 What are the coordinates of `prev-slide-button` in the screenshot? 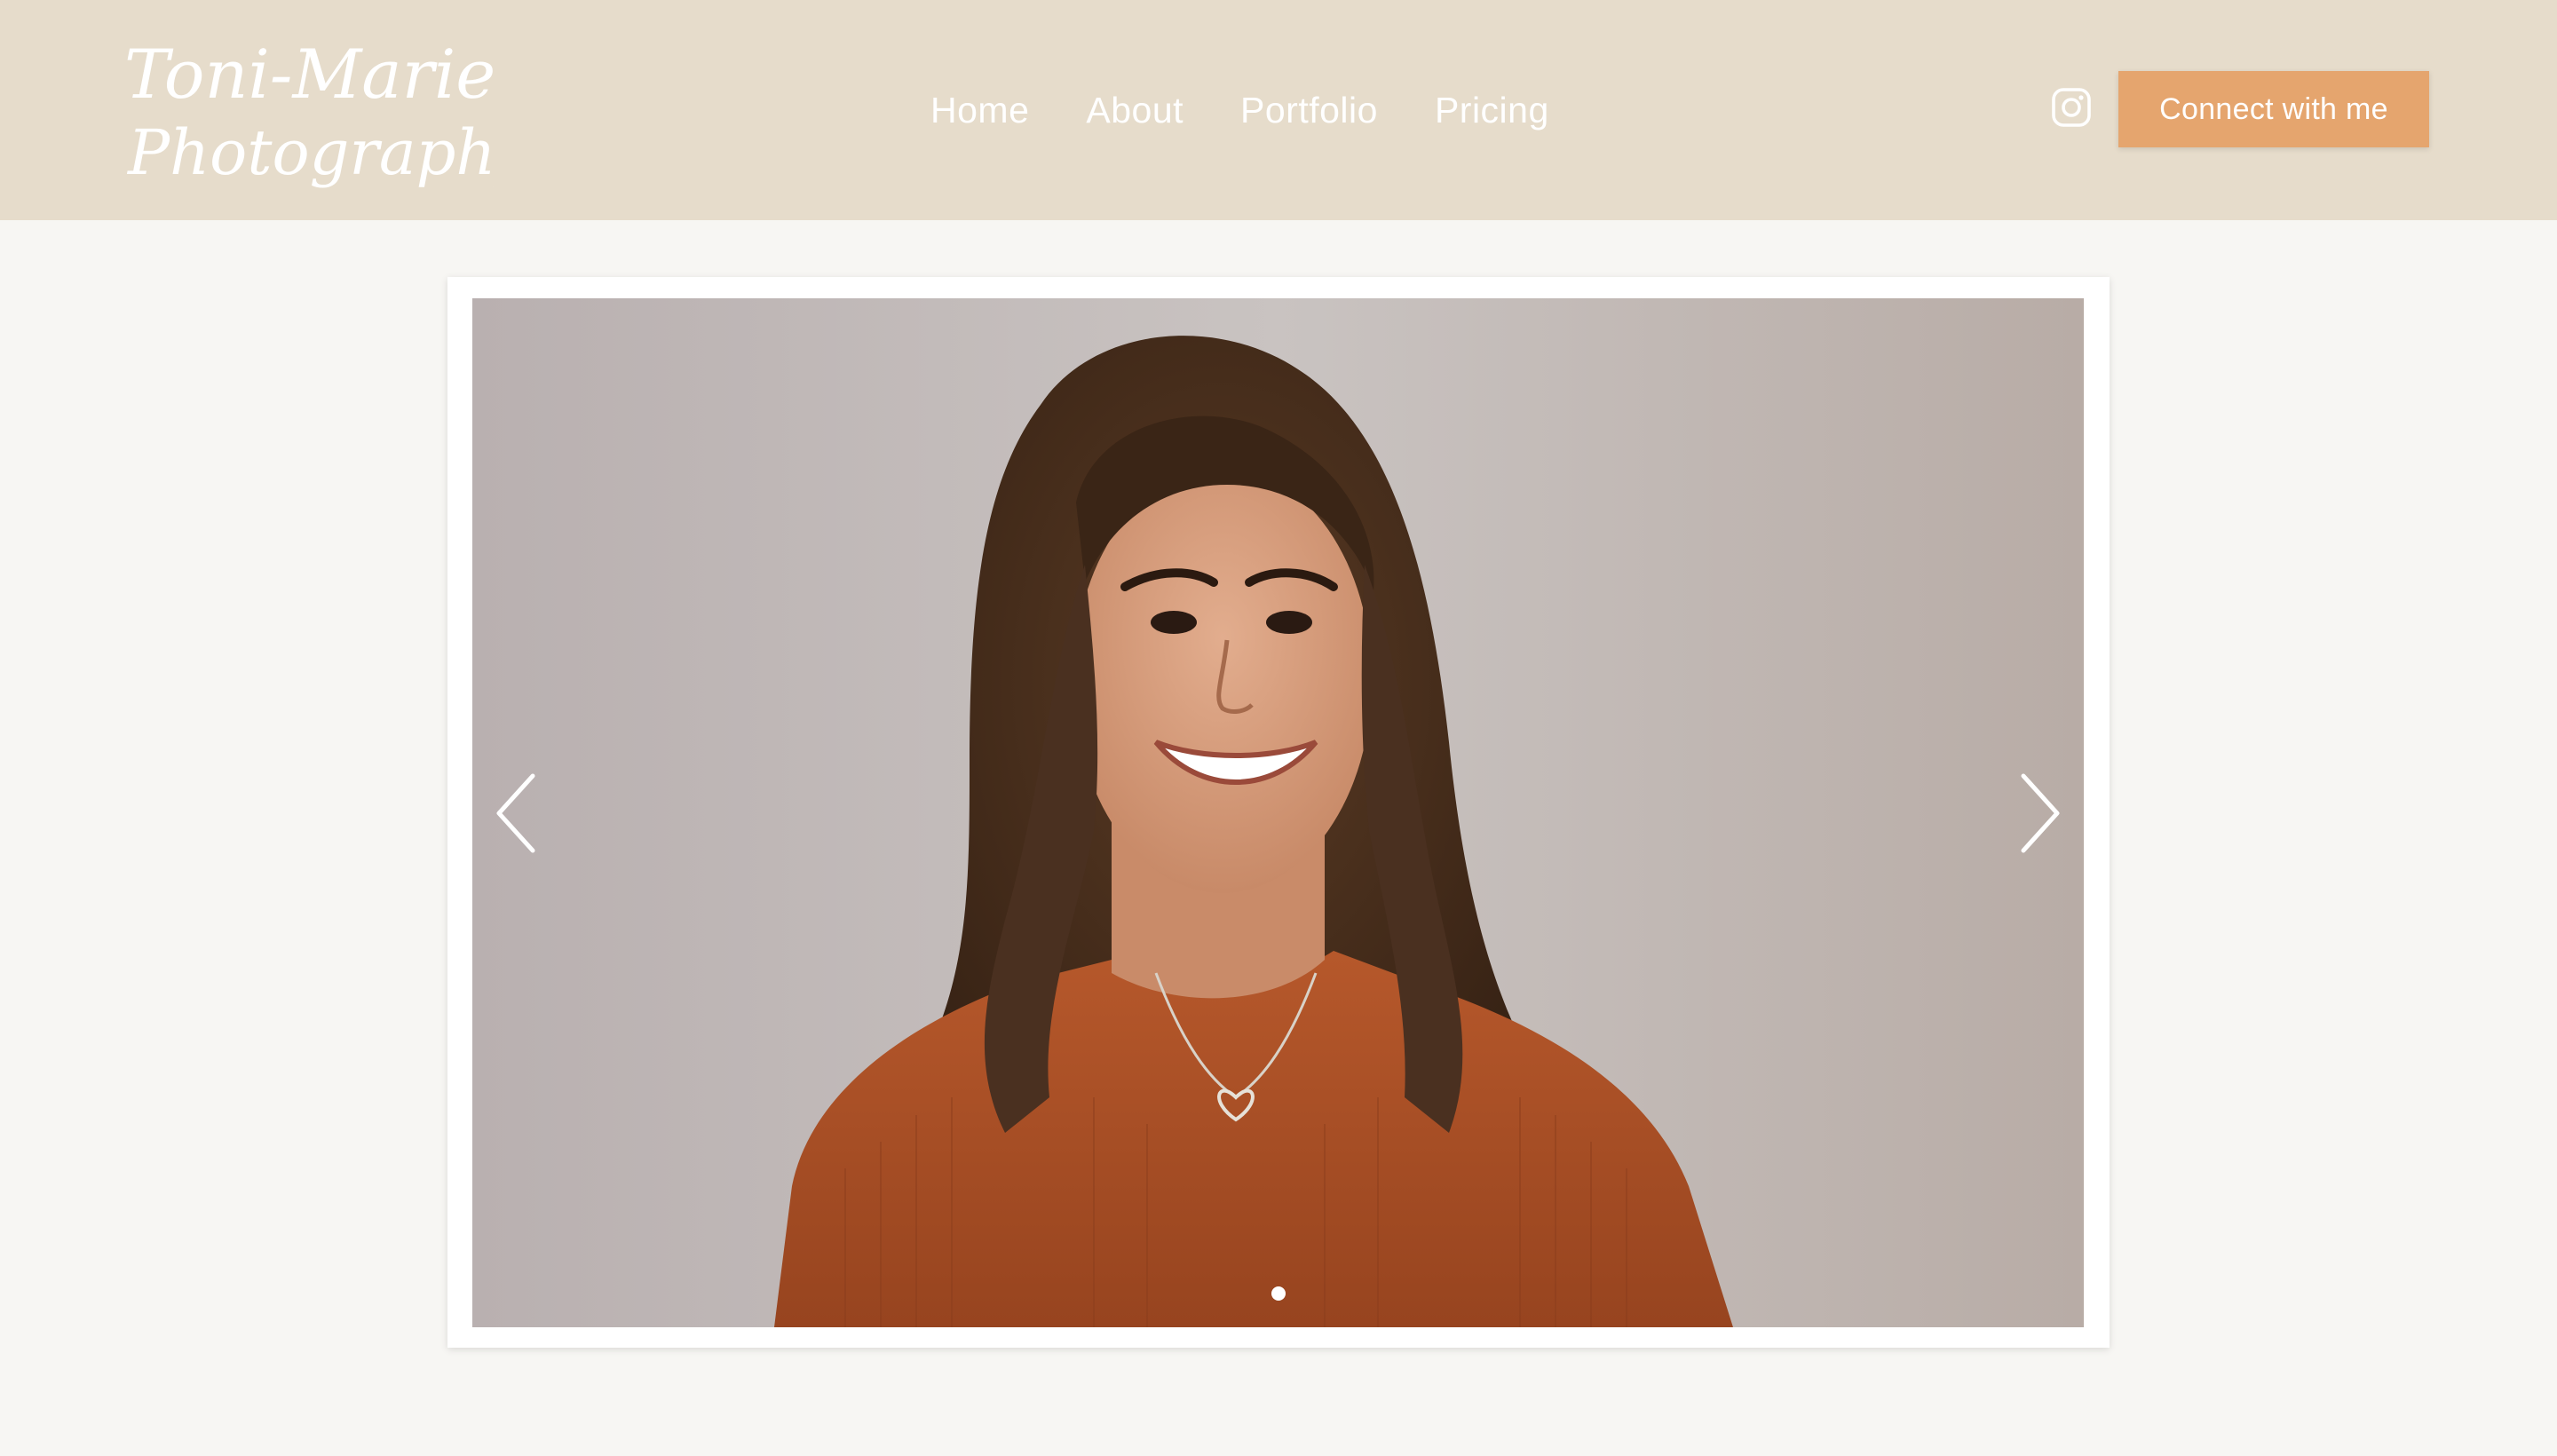 It's located at (516, 813).